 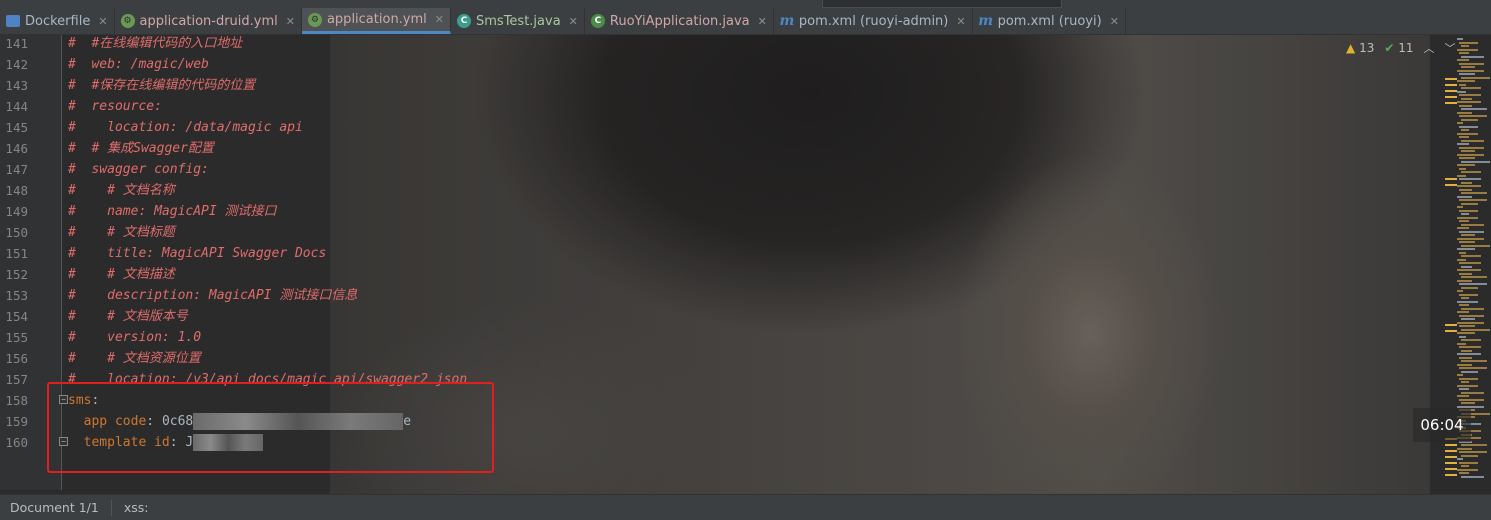 I want to click on tab-dockerfile: Dockerfile ✕, so click(x=57, y=21).